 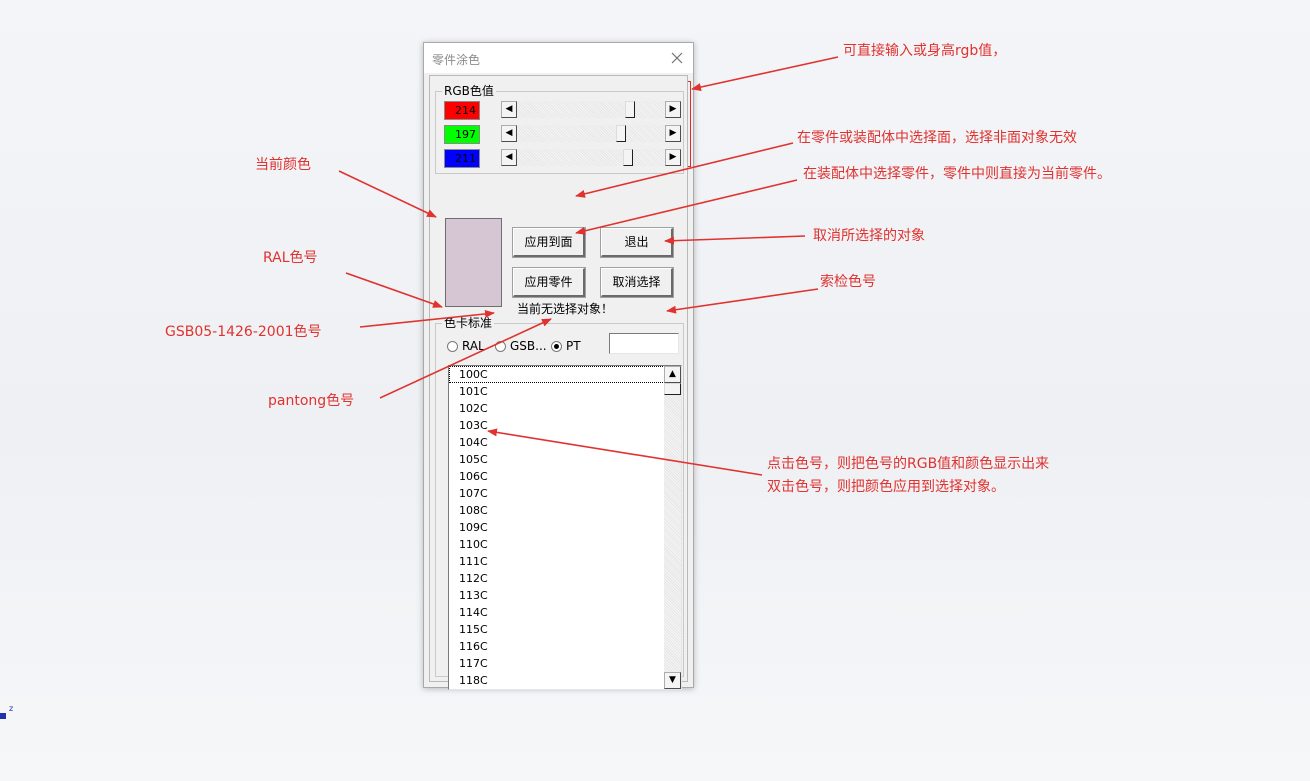 What do you see at coordinates (565, 408) in the screenshot?
I see `list-item: 102C` at bounding box center [565, 408].